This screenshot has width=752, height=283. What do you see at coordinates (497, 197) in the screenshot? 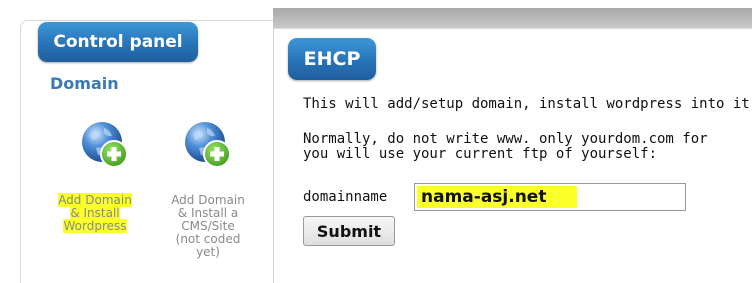
I see `domainname-value: nama-asj.net` at bounding box center [497, 197].